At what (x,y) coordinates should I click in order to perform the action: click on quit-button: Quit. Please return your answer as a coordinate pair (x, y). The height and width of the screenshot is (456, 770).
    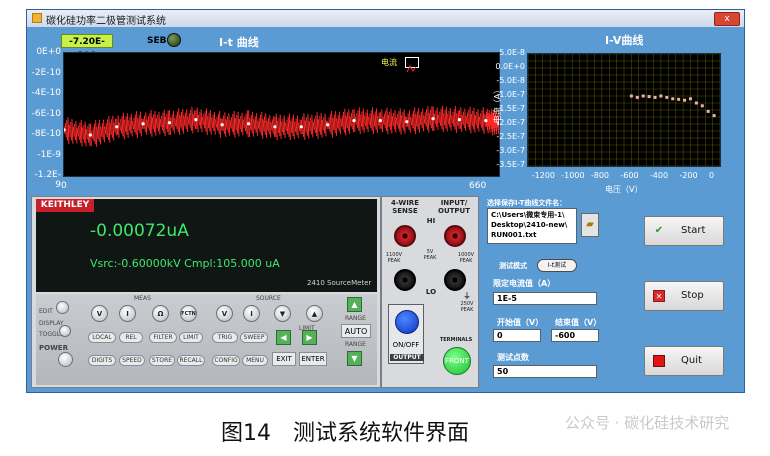
    Looking at the image, I should click on (684, 361).